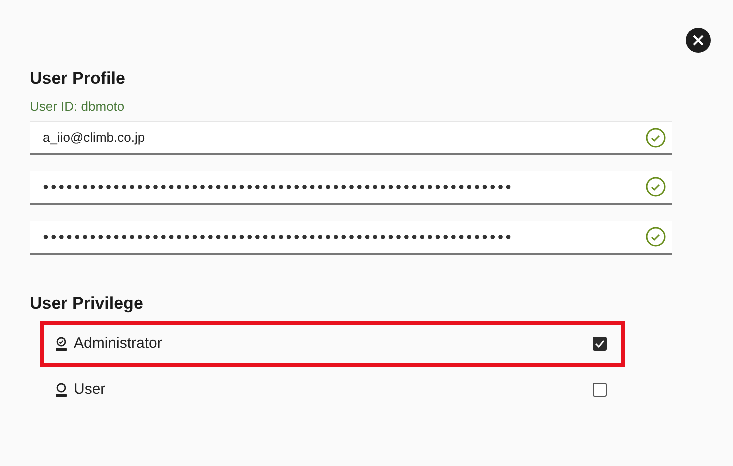 This screenshot has height=466, width=733. Describe the element at coordinates (78, 79) in the screenshot. I see `section-title: User Profile` at that location.